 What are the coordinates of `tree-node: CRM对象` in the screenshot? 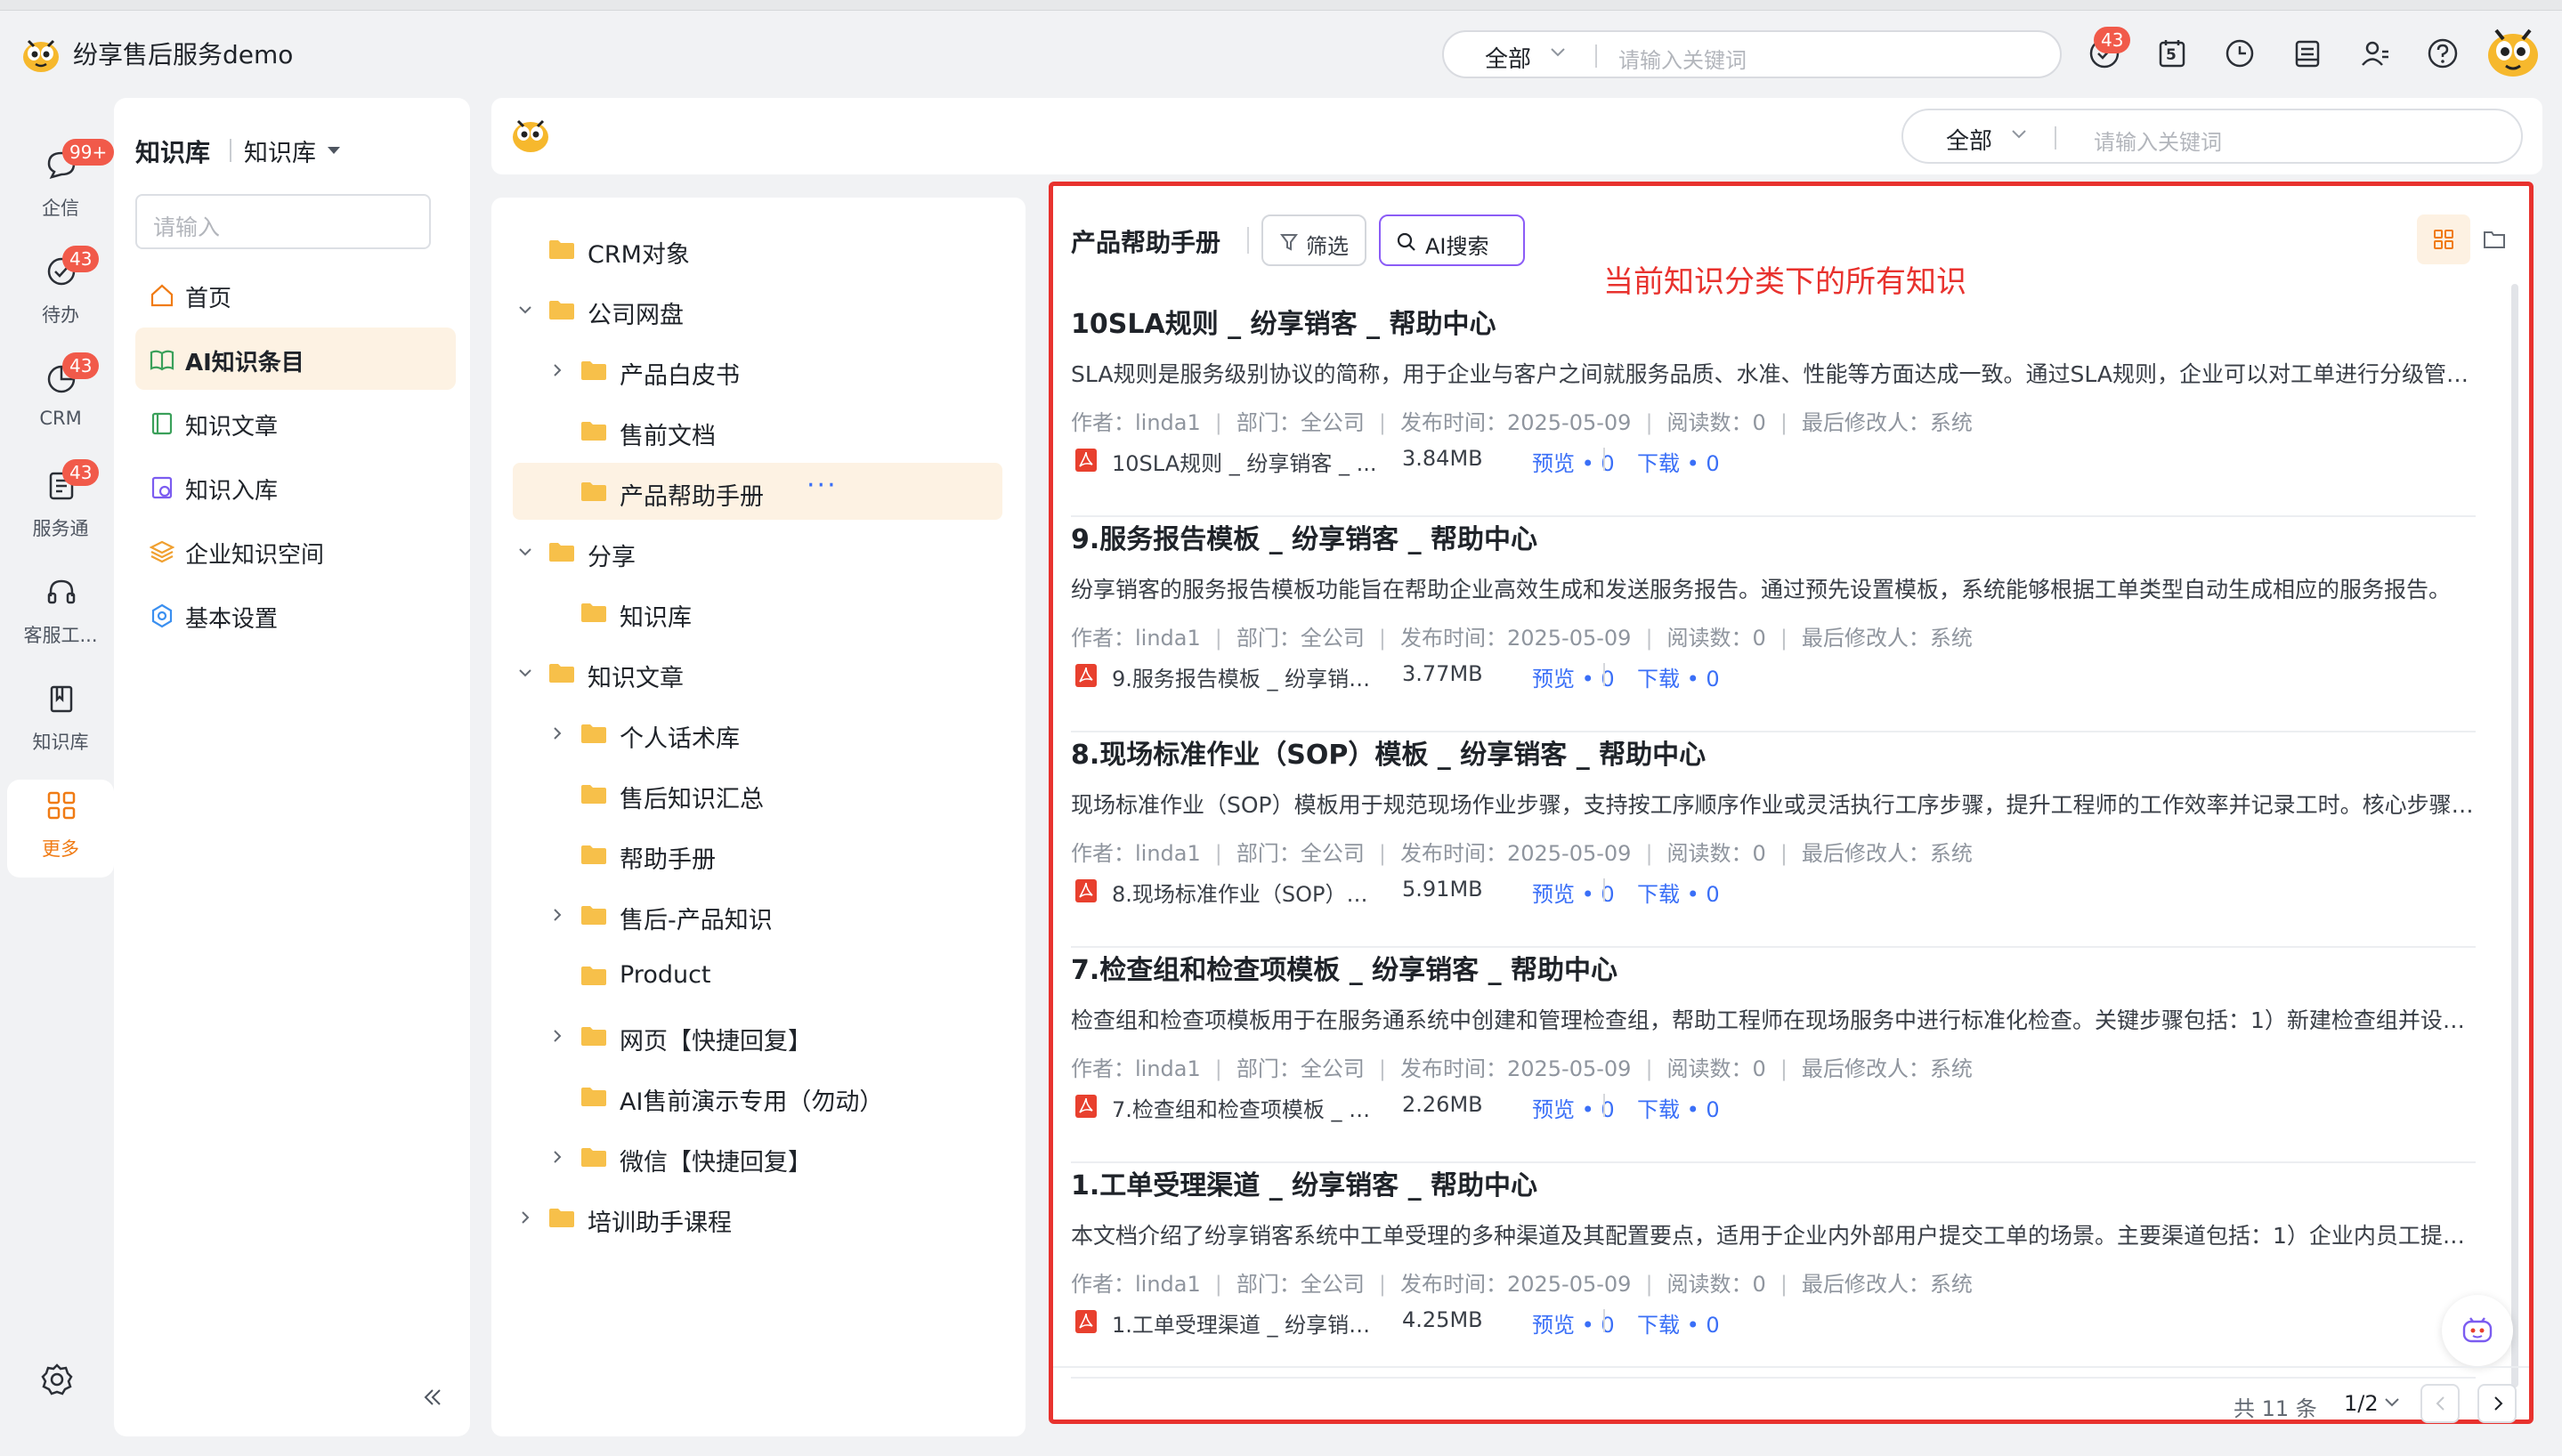 It's located at (757, 249).